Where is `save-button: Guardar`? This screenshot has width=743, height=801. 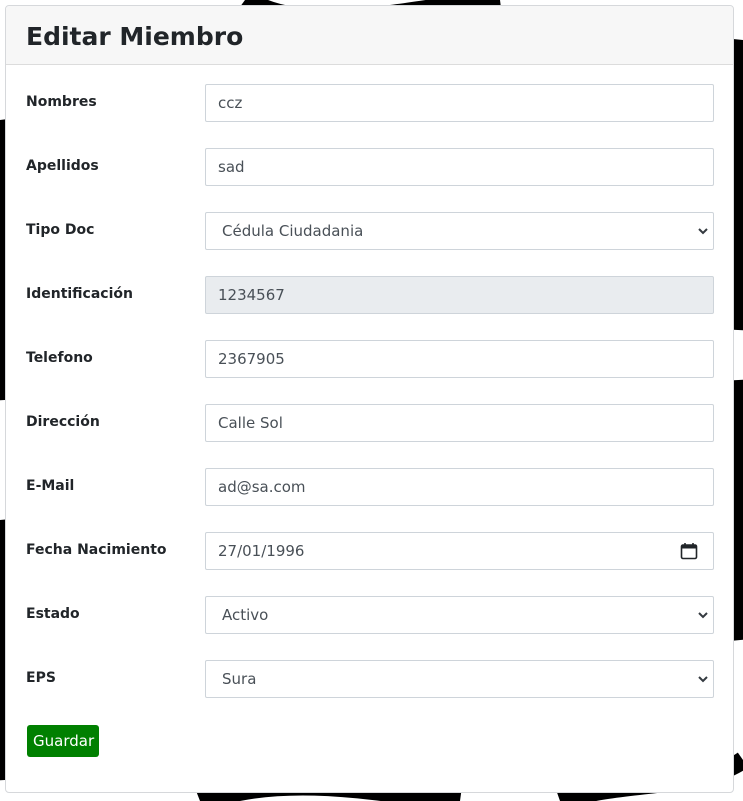
save-button: Guardar is located at coordinates (63, 741).